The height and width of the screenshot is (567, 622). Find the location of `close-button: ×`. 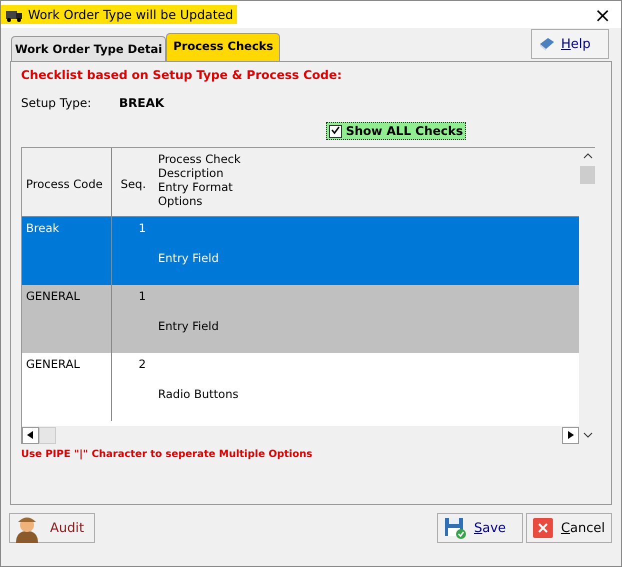

close-button: × is located at coordinates (602, 14).